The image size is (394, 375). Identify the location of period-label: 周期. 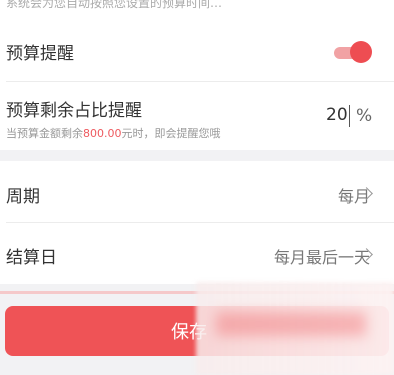
(23, 197).